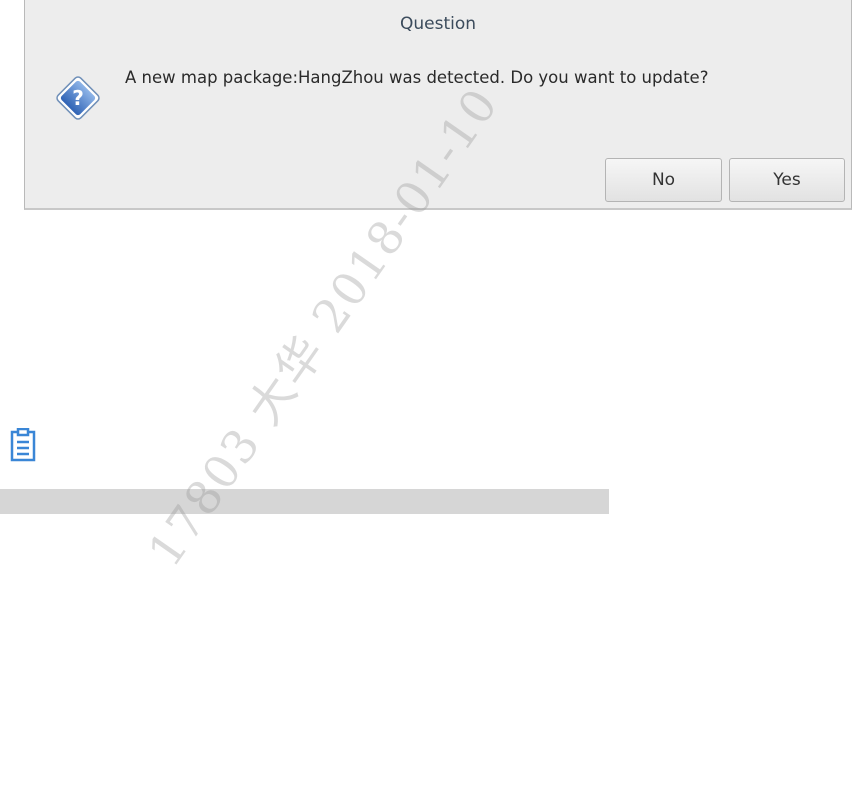 The height and width of the screenshot is (793, 856). I want to click on grey-bar, so click(304, 501).